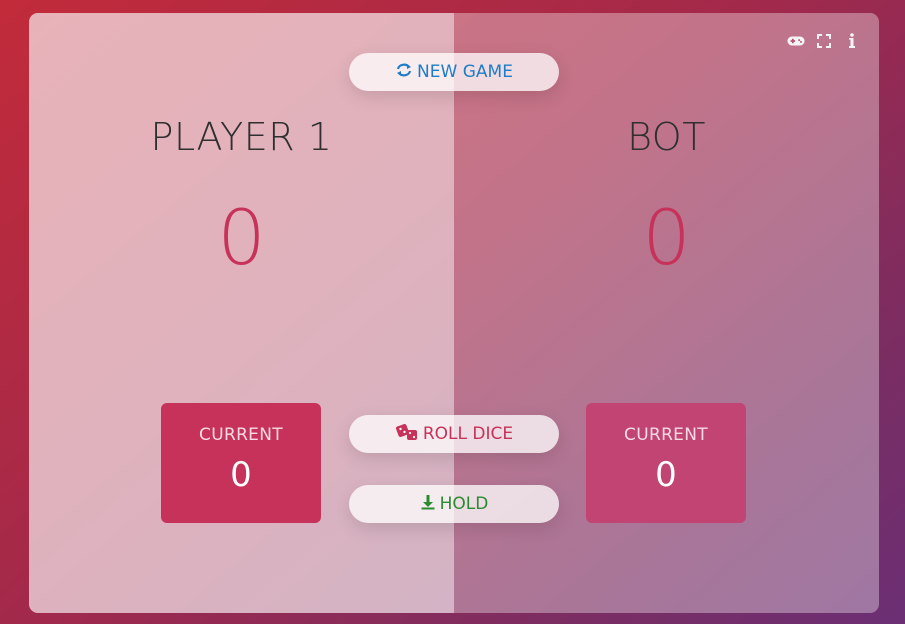  Describe the element at coordinates (666, 435) in the screenshot. I see `bot-current-label: CURRENT` at that location.